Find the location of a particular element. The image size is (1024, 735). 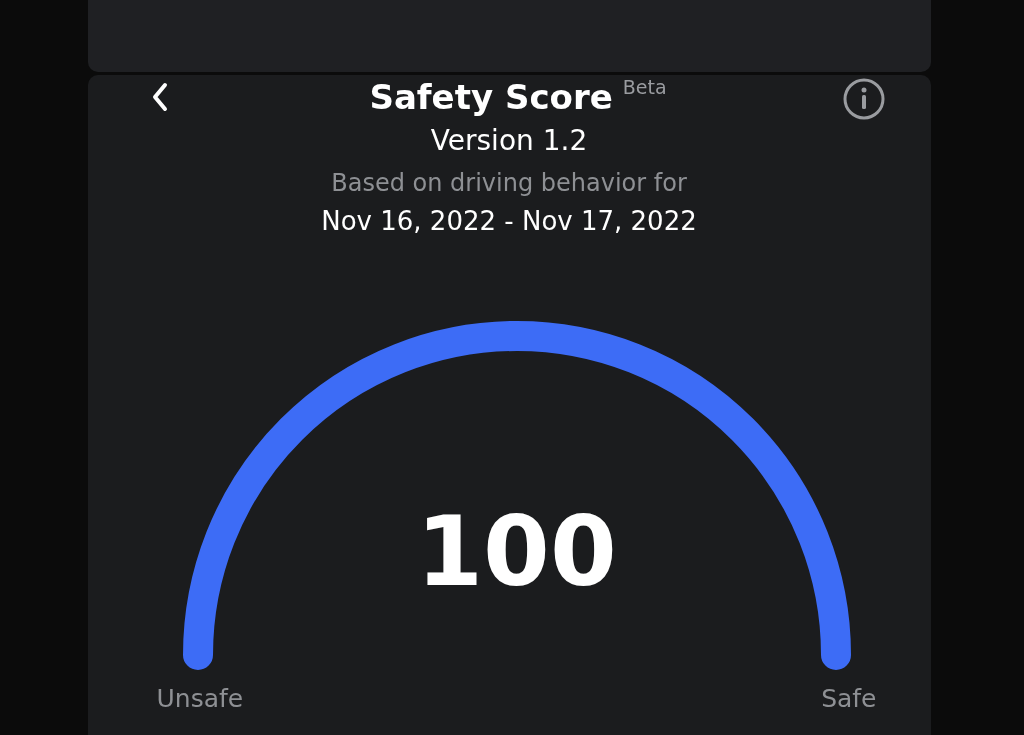

screen-title: Safety Score is located at coordinates (491, 97).